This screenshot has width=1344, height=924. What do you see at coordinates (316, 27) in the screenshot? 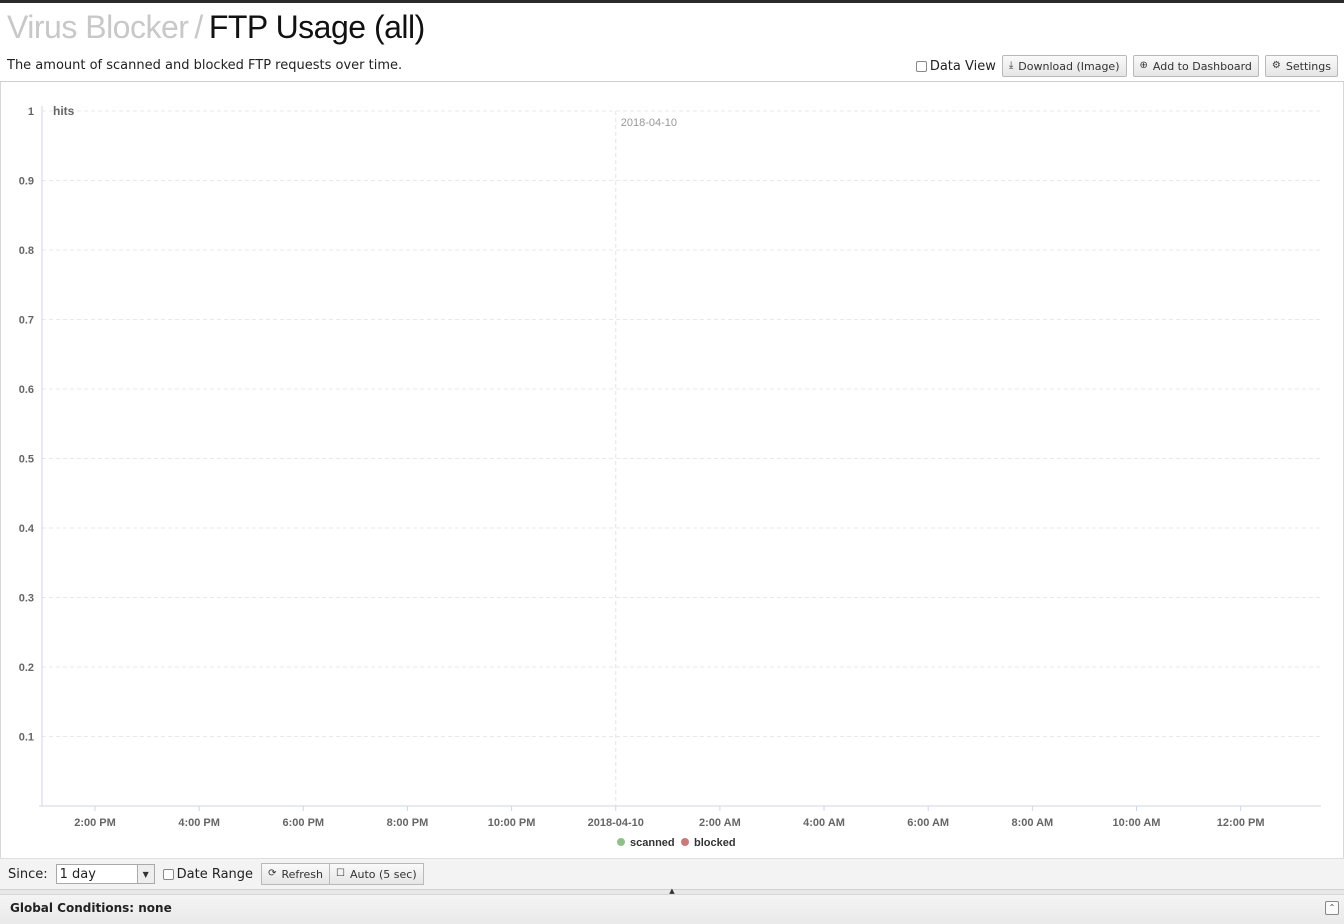
I see `report-title: FTP Usage (all)` at bounding box center [316, 27].